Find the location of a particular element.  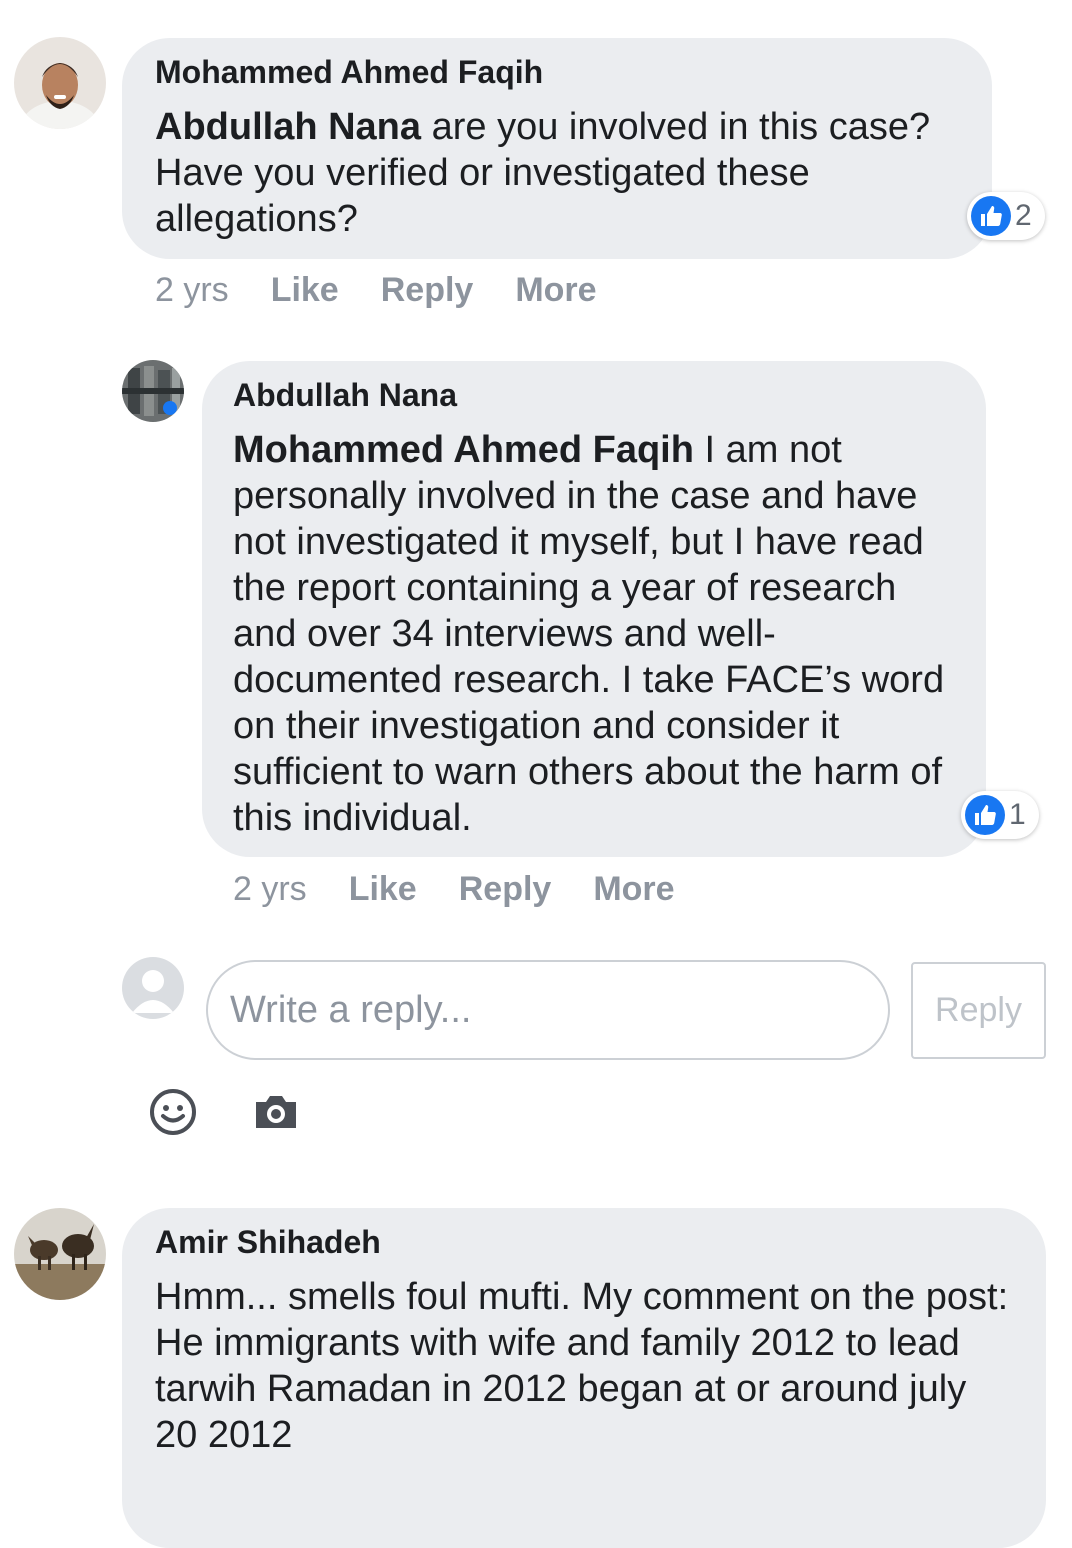

reaction-badge: 1 is located at coordinates (1000, 815).